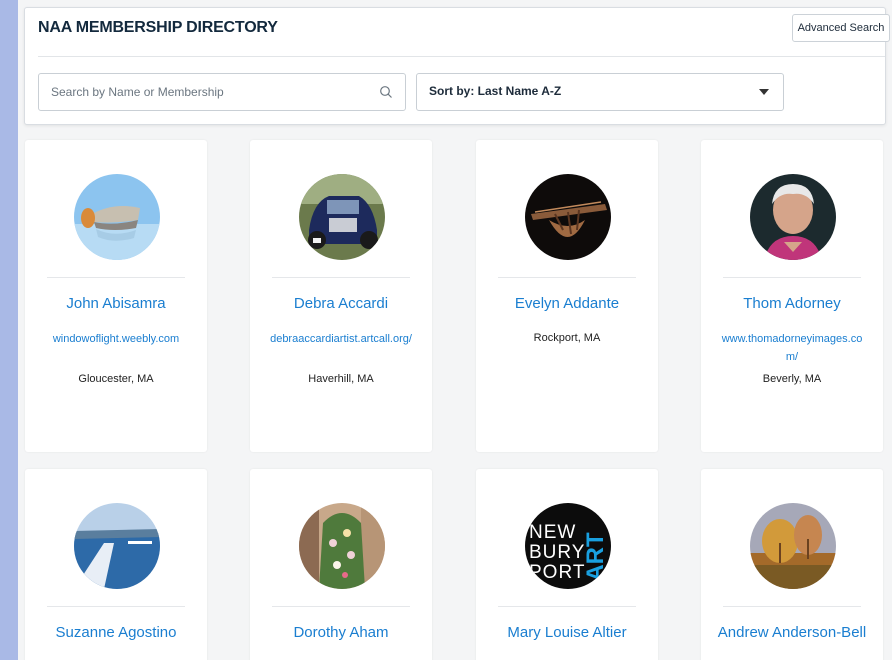 This screenshot has width=892, height=660. I want to click on search-icon, so click(386, 92).